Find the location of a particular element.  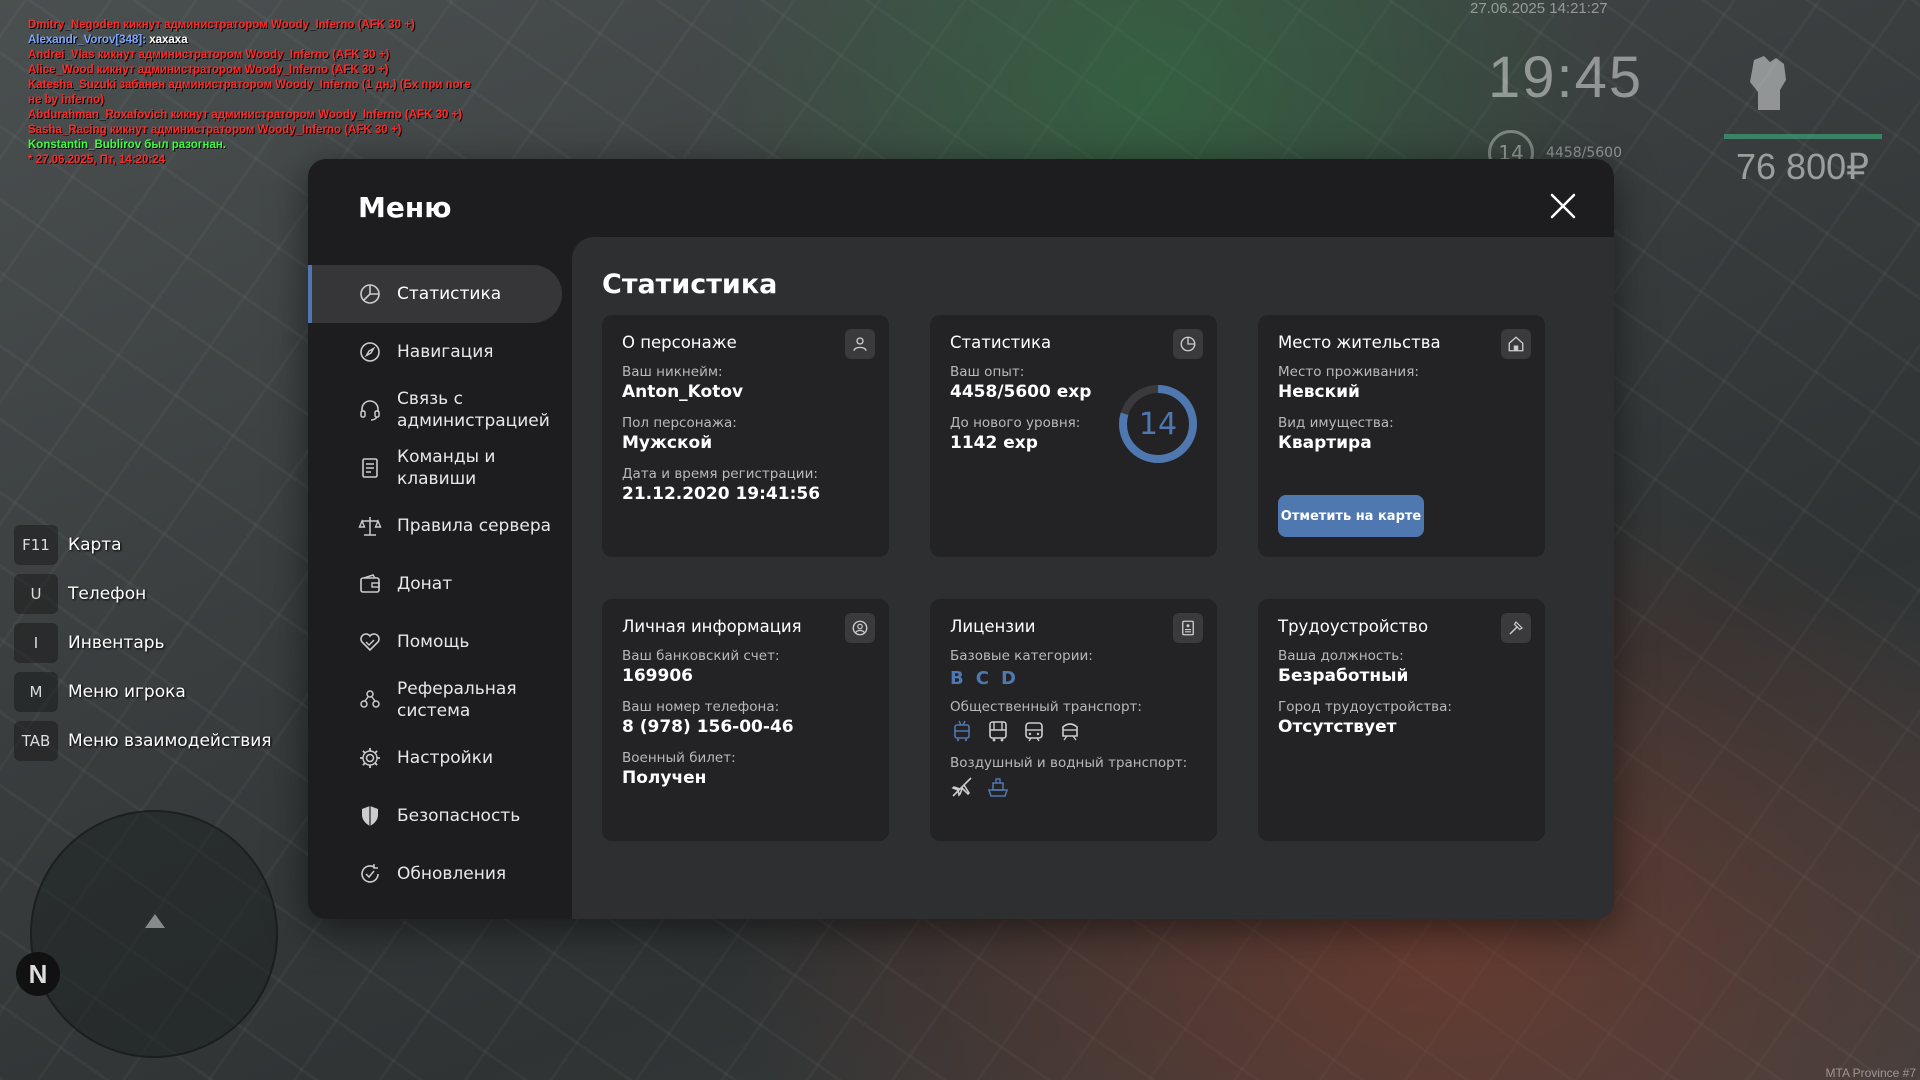

trolleybus-icon is located at coordinates (962, 731).